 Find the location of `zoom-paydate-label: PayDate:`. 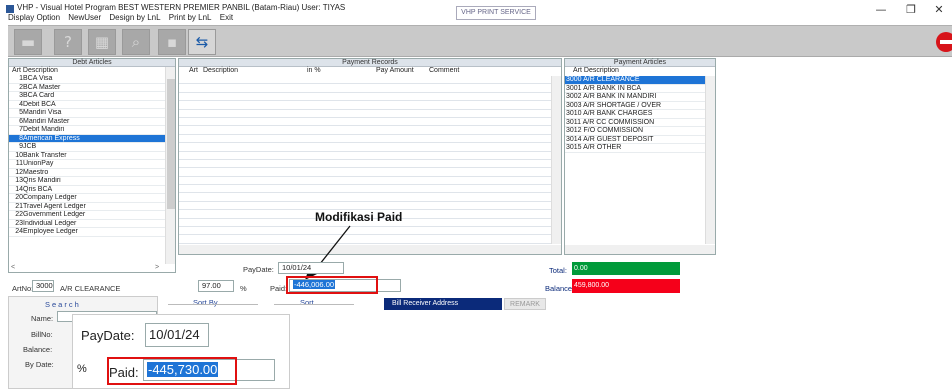

zoom-paydate-label: PayDate: is located at coordinates (108, 335).